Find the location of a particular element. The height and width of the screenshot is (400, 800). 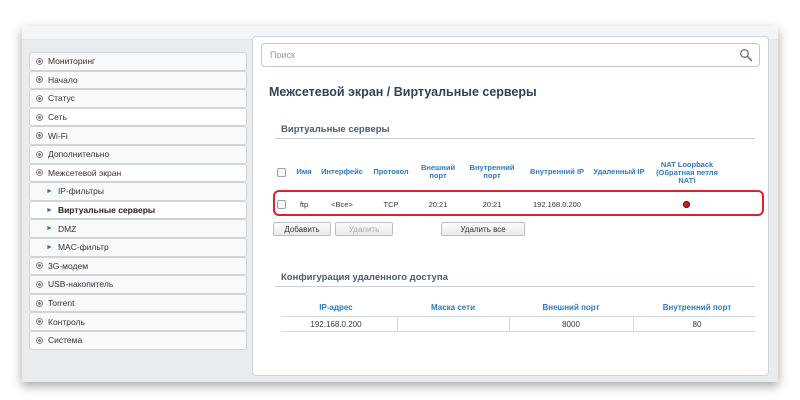

col-remote-ip: Удаленный IP is located at coordinates (619, 172).